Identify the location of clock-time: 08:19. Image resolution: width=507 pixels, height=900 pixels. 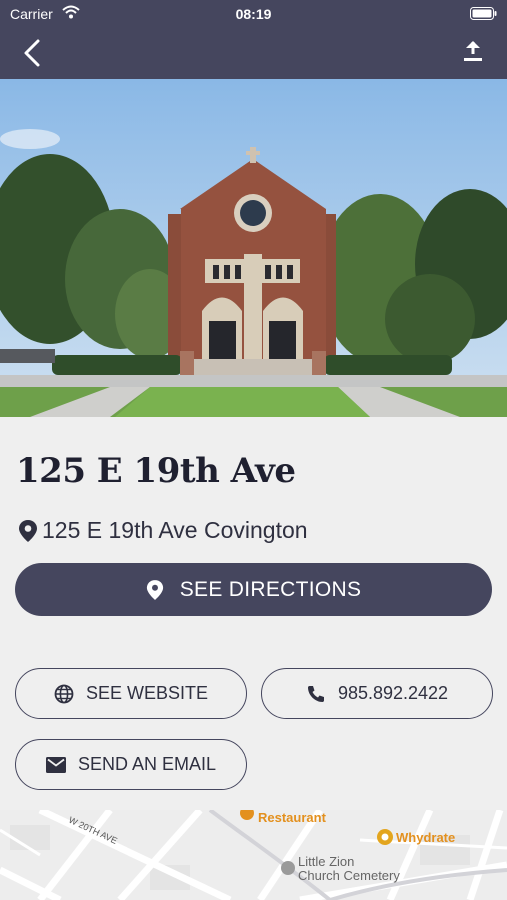
(253, 14).